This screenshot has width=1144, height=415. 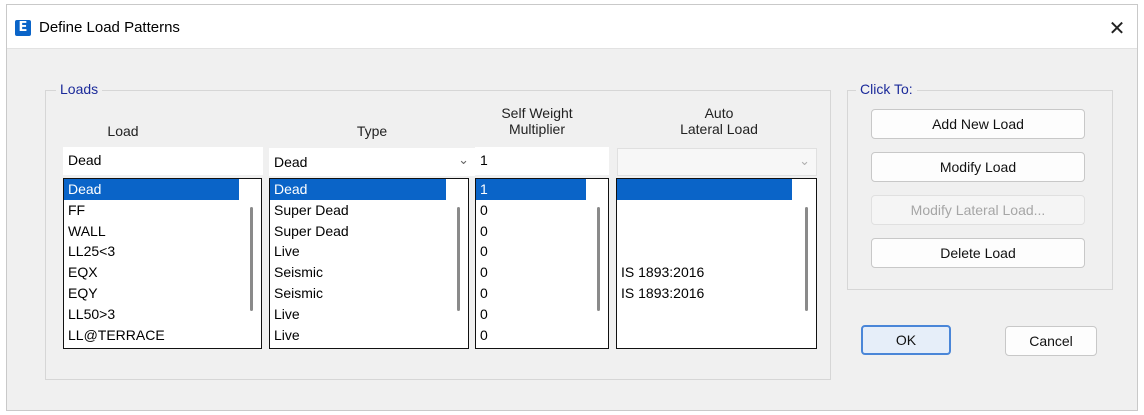 I want to click on header-auto-line2: Lateral Load, so click(x=719, y=129).